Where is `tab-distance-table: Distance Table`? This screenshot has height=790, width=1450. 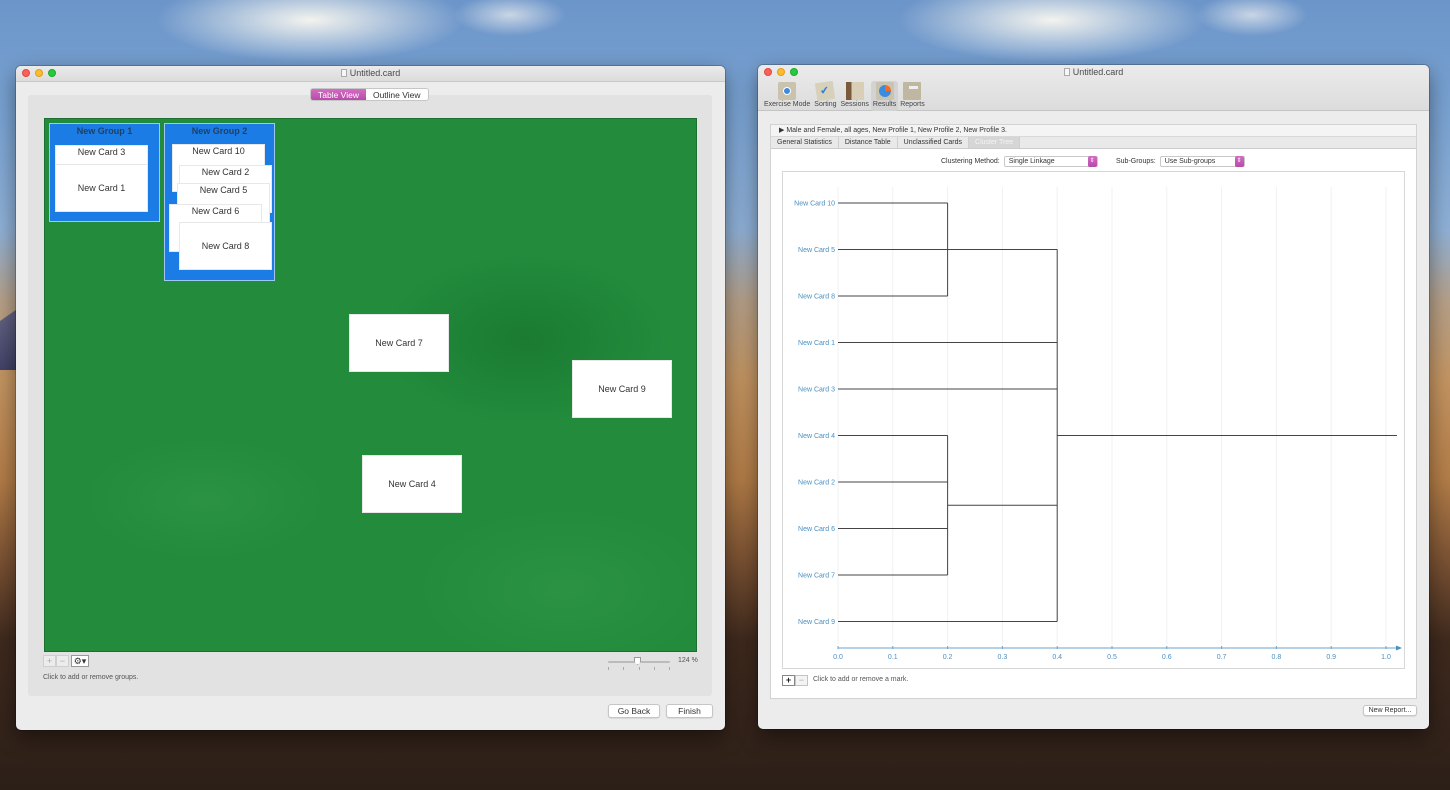
tab-distance-table: Distance Table is located at coordinates (868, 142).